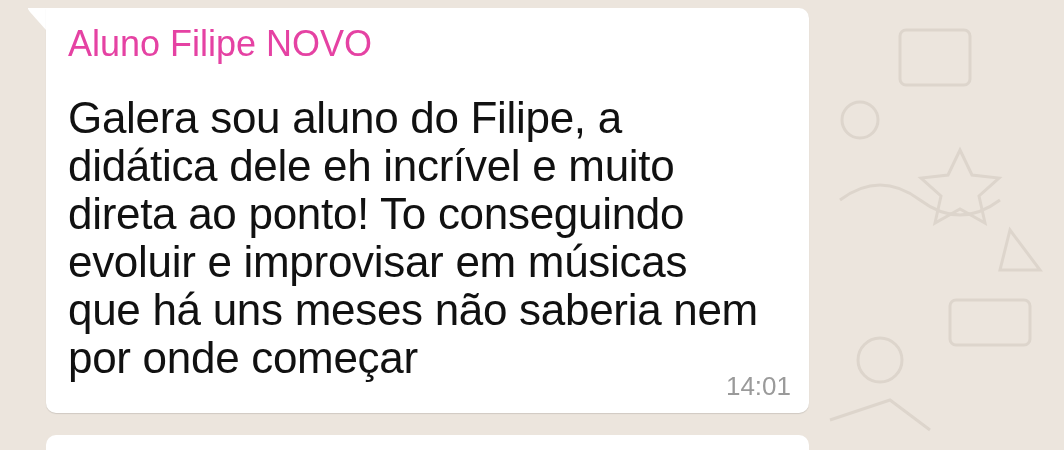 The image size is (1064, 450). Describe the element at coordinates (221, 44) in the screenshot. I see `sender-name: Aluno Filipe NOVO` at that location.